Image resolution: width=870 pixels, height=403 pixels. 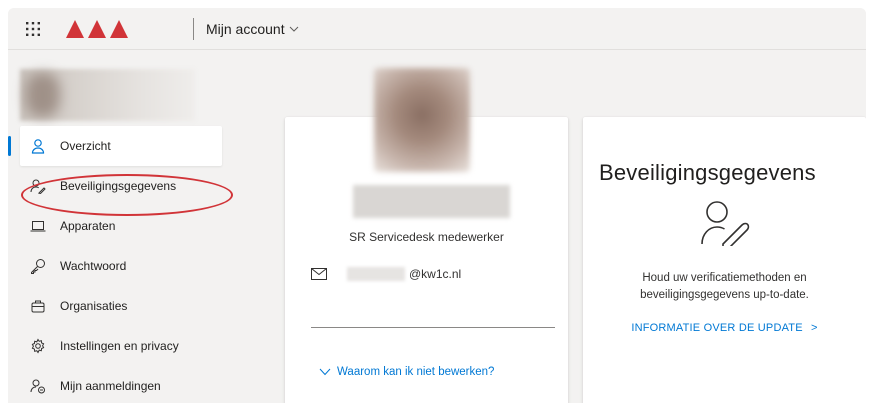 What do you see at coordinates (33, 29) in the screenshot?
I see `app-launcher-icon` at bounding box center [33, 29].